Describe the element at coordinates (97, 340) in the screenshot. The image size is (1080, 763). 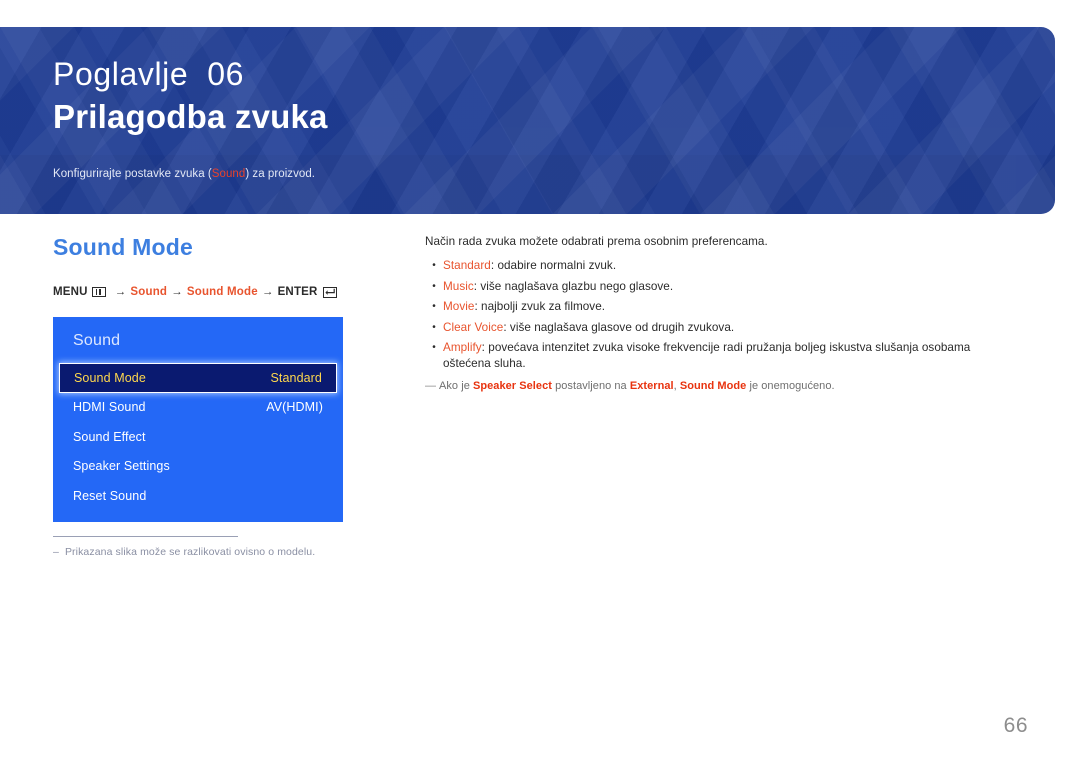
I see `osd-panel-title: Sound` at that location.